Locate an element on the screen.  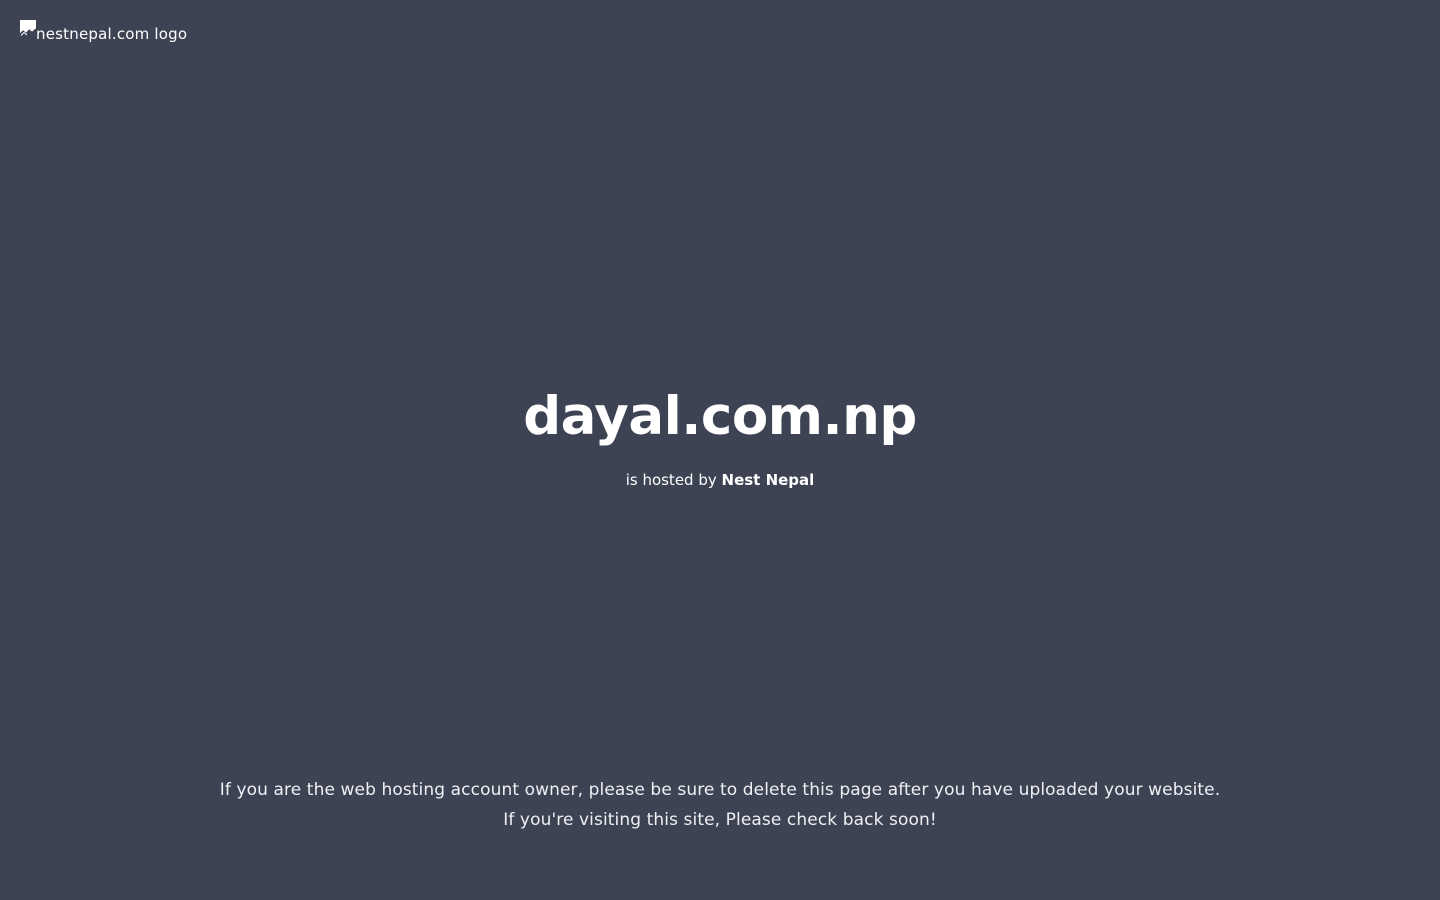
hosted-by-prefix: is hosted by is located at coordinates (673, 480).